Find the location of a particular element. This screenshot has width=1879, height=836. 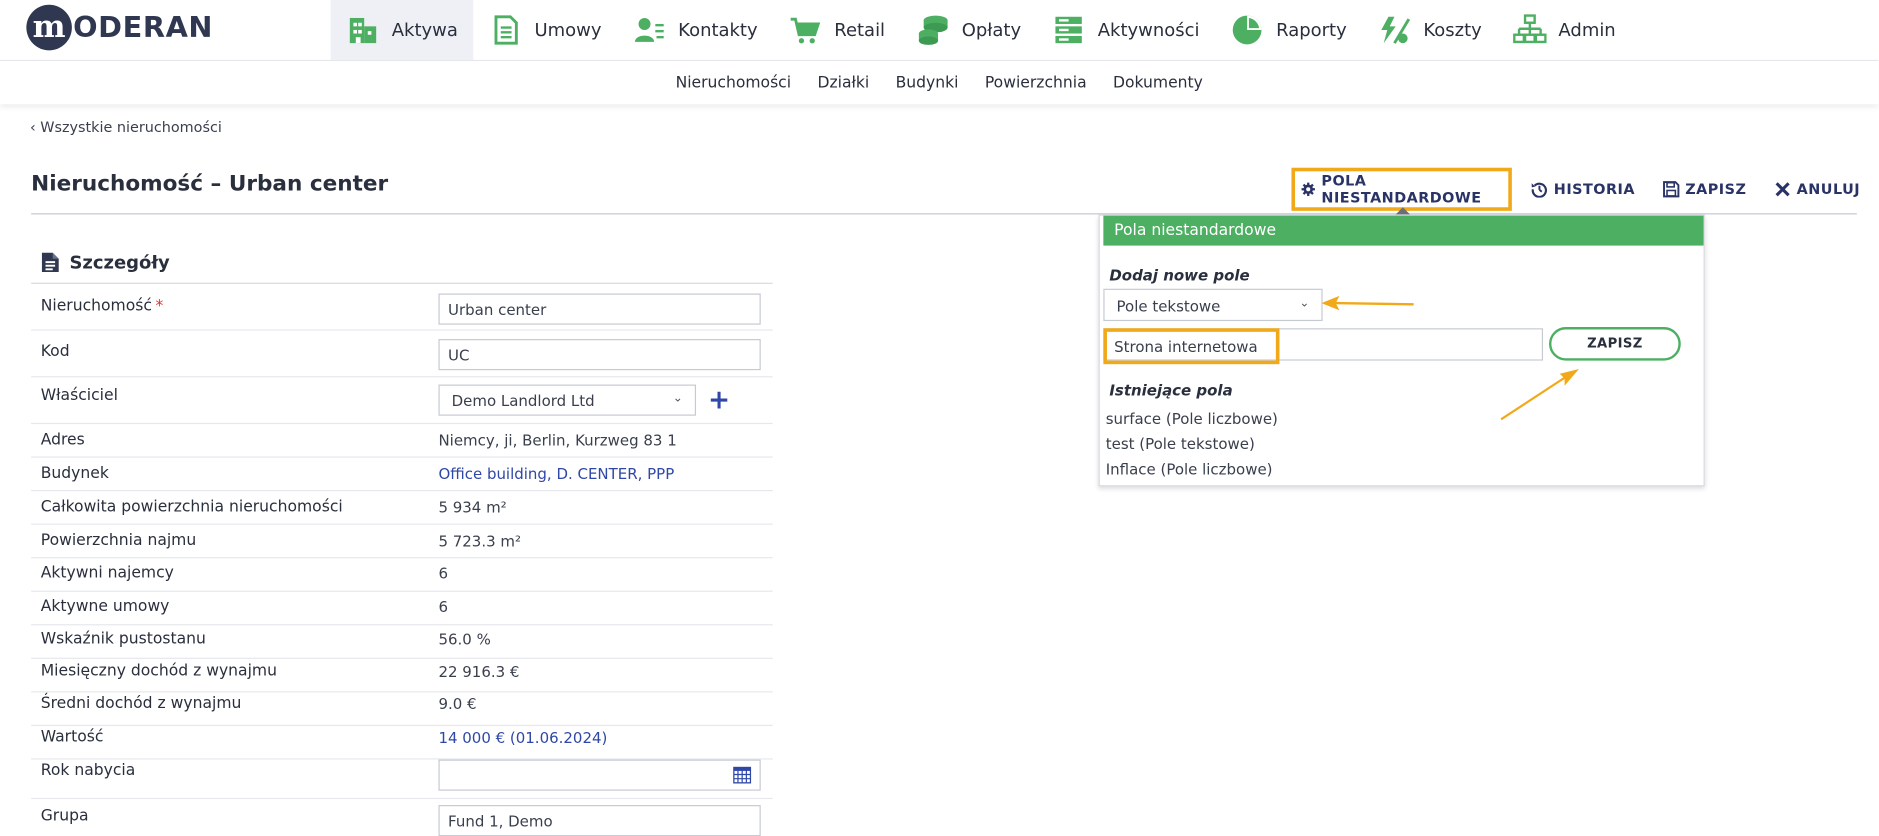

subnav-item-dzialki: Działki is located at coordinates (843, 83).